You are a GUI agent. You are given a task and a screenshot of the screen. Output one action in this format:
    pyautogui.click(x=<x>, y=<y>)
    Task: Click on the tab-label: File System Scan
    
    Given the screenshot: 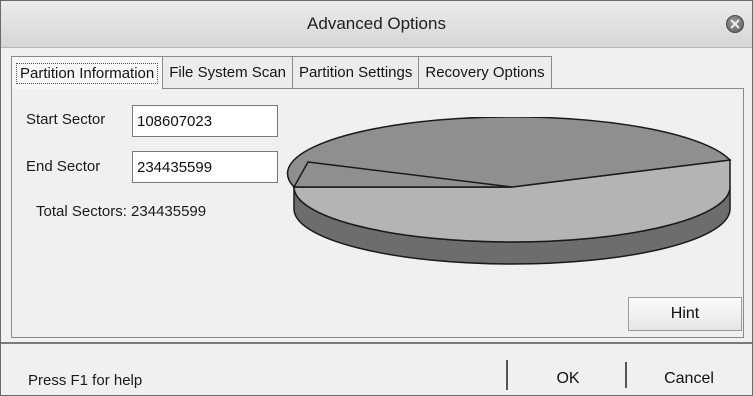 What is the action you would take?
    pyautogui.click(x=227, y=72)
    